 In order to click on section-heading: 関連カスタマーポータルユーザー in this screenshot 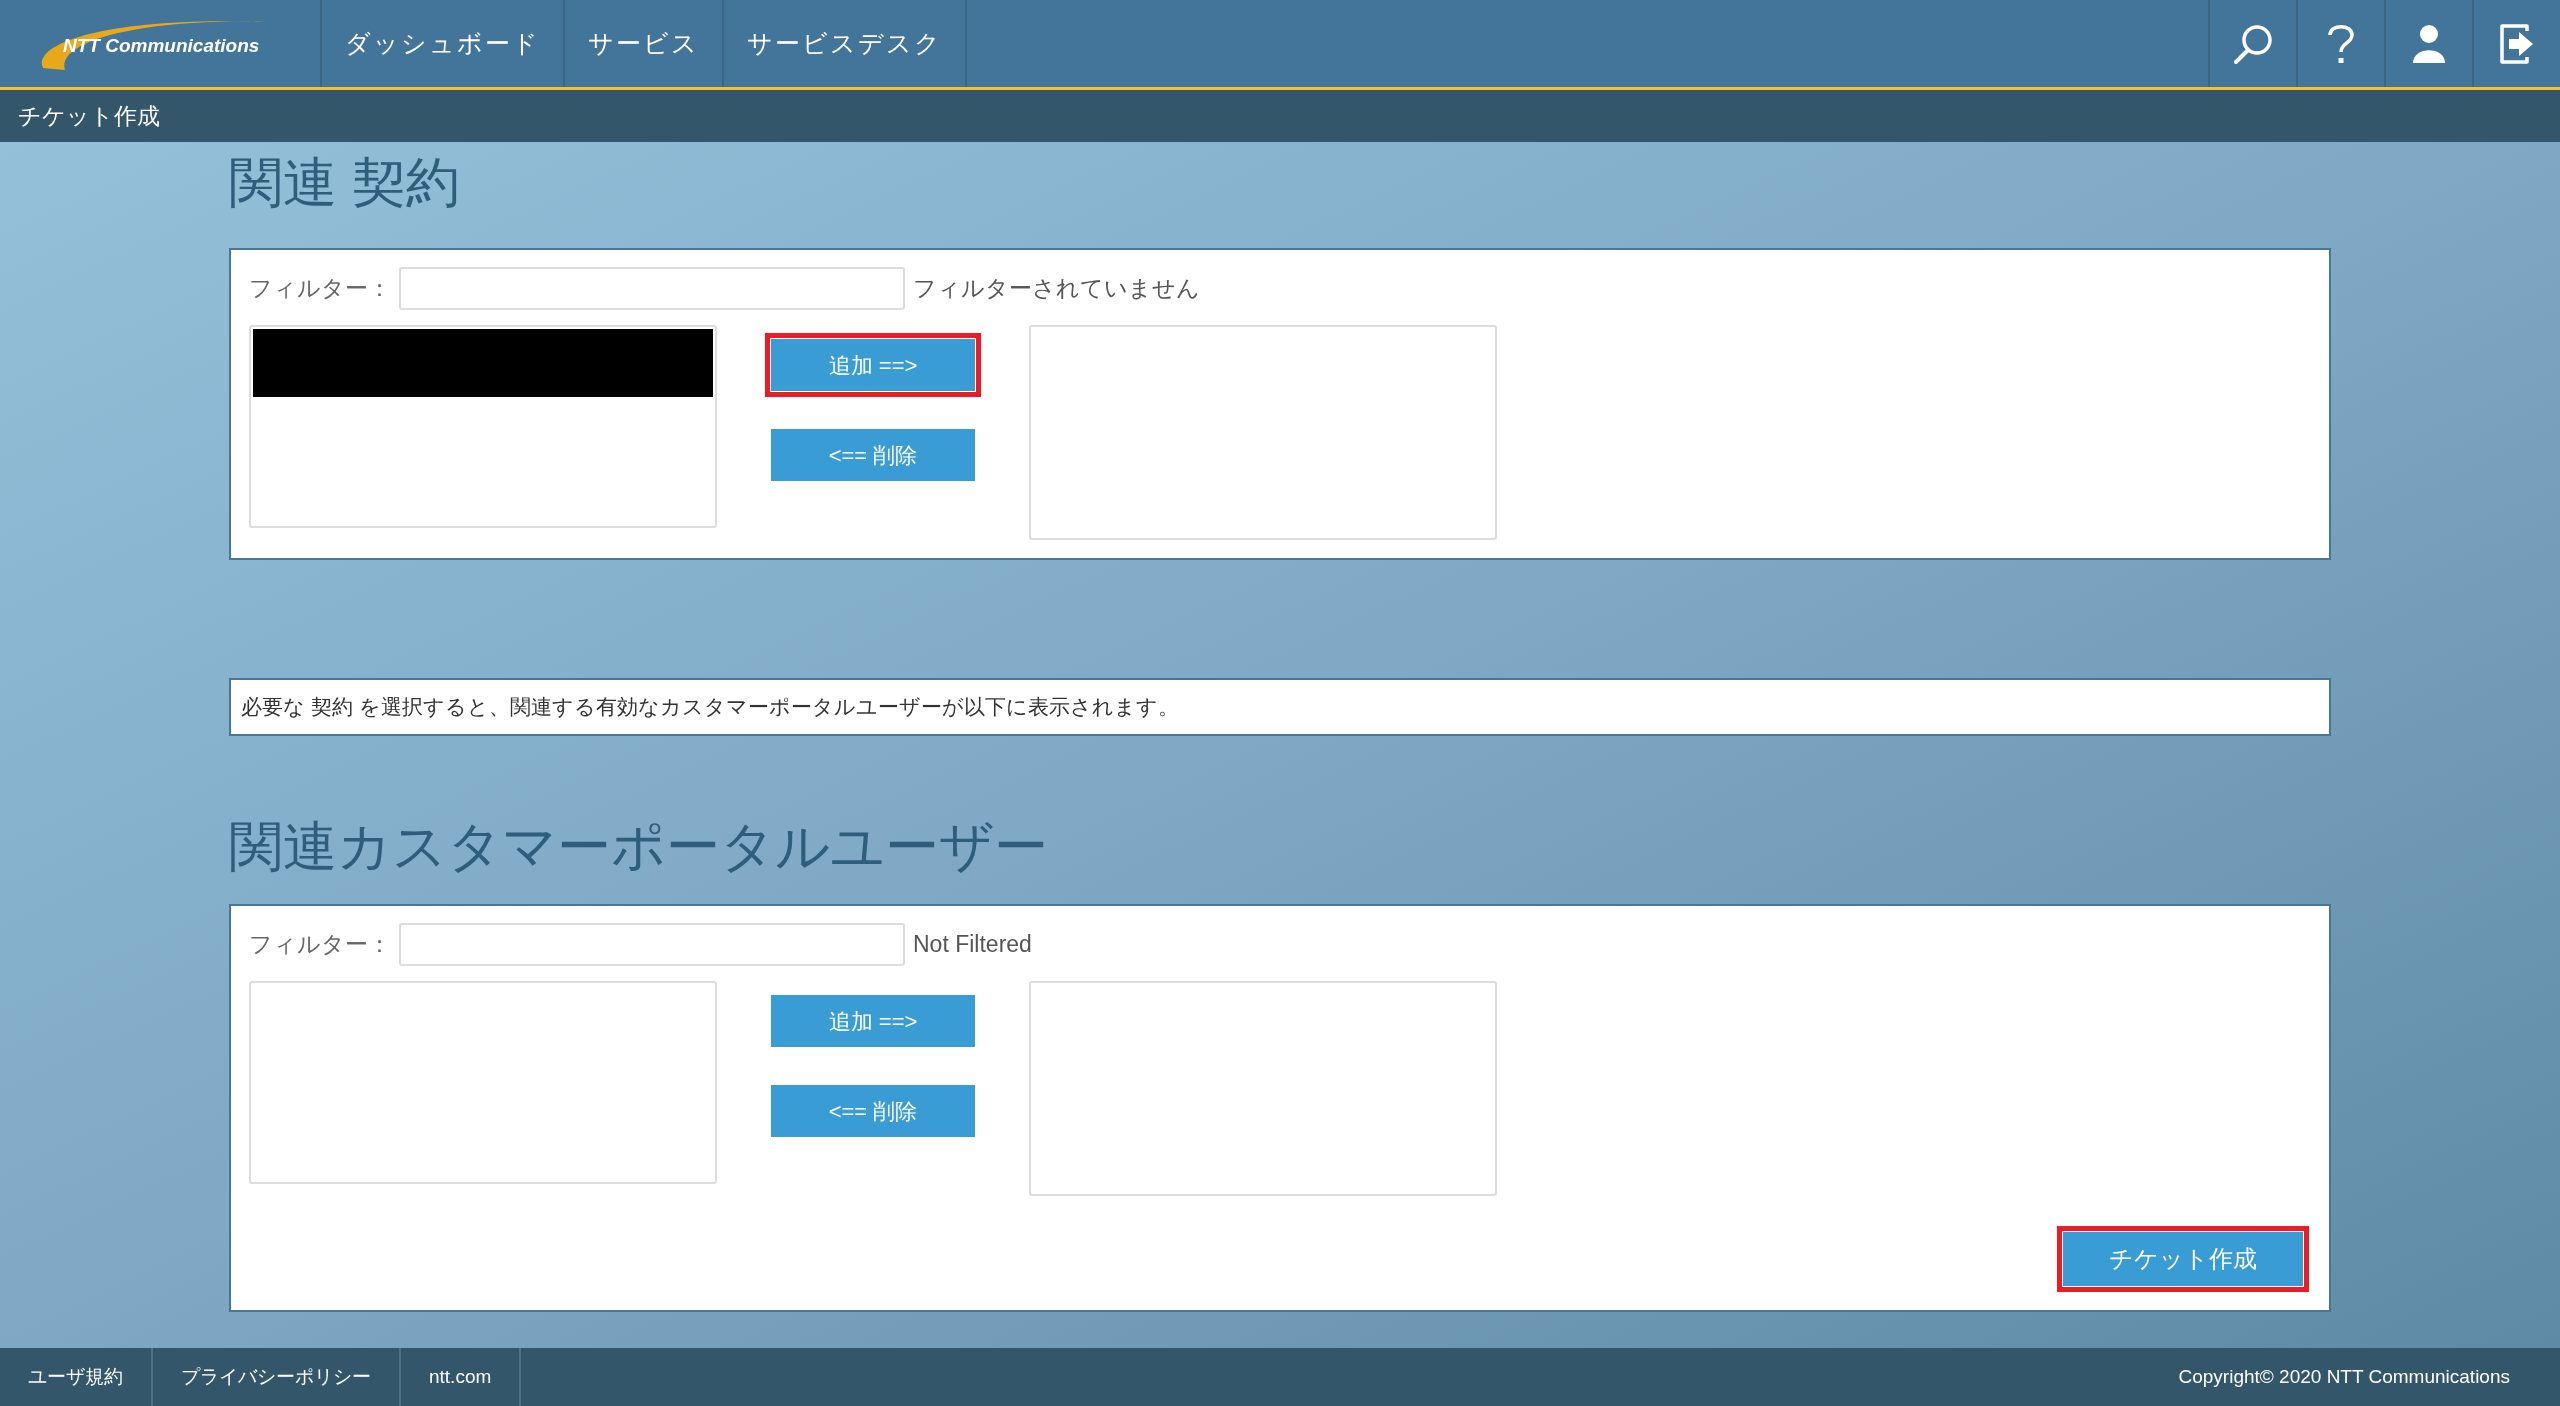, I will do `click(639, 846)`.